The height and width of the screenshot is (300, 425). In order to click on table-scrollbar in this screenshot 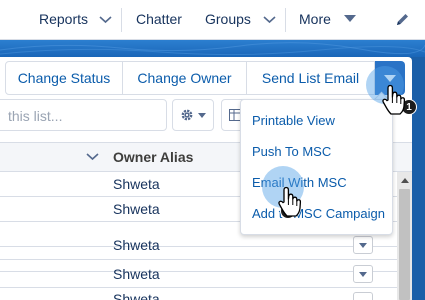, I will do `click(404, 236)`.